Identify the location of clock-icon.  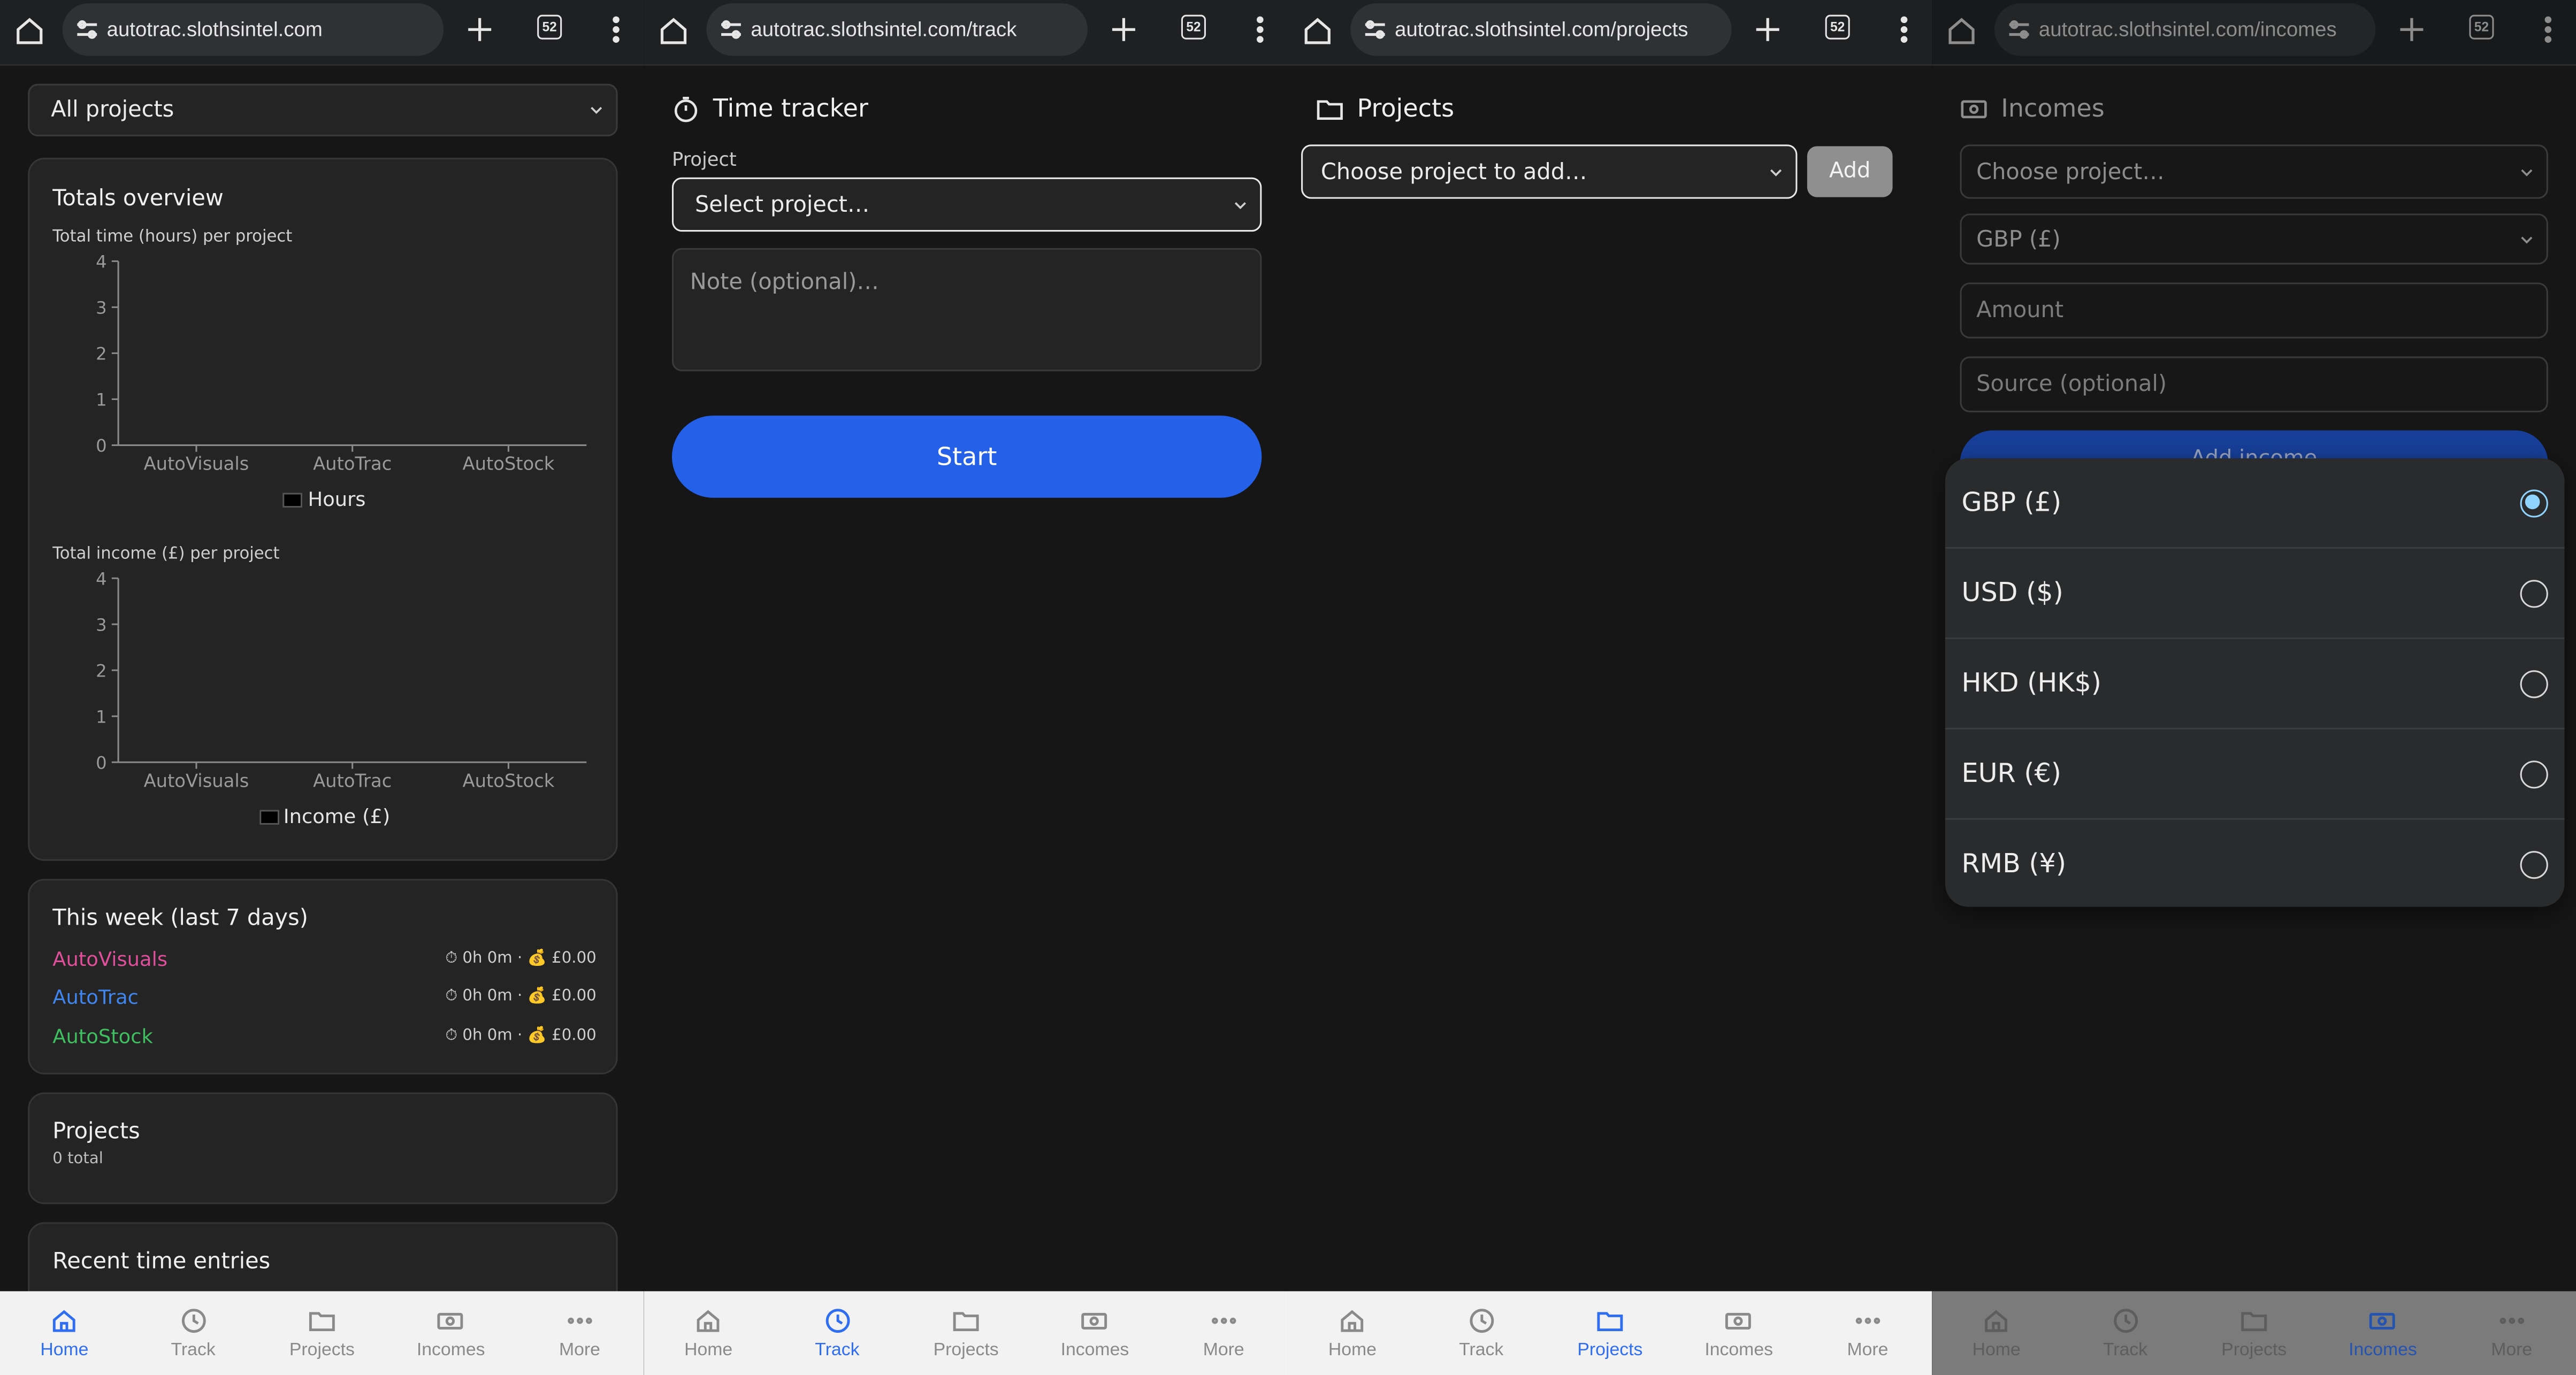
(2125, 1321).